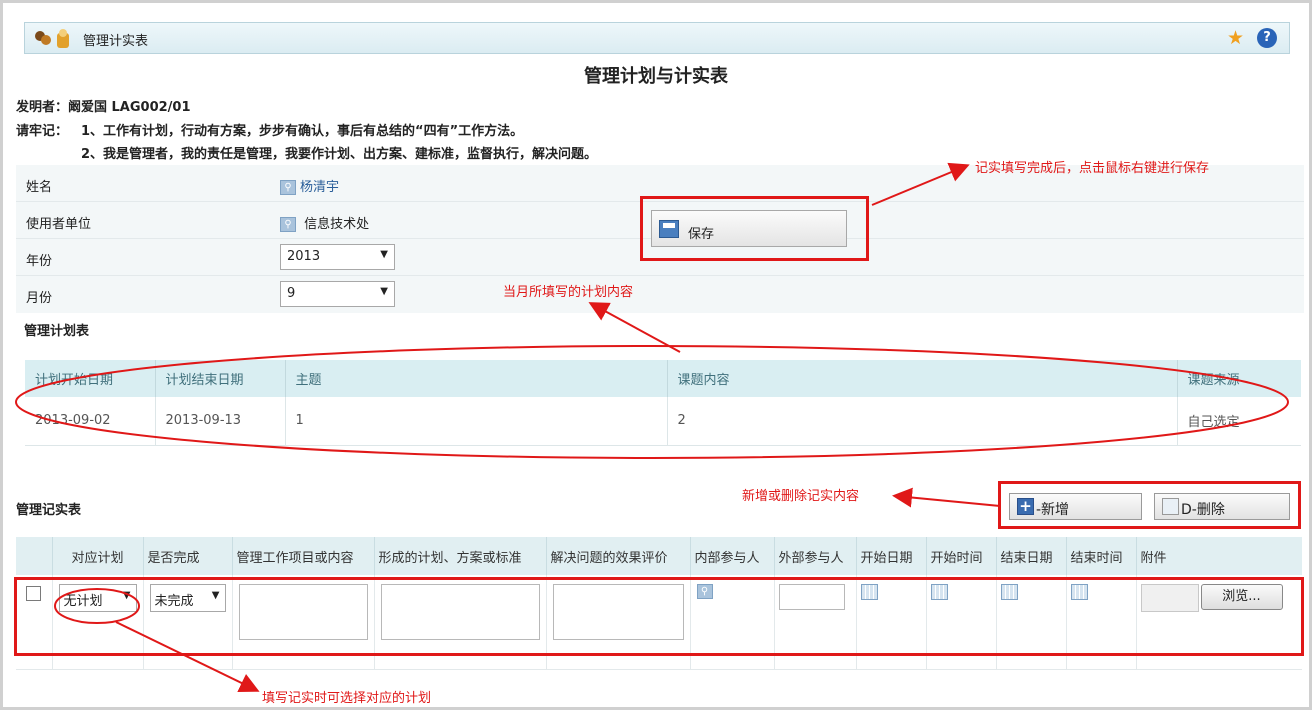 The height and width of the screenshot is (710, 1312). I want to click on select-arrow, so click(187, 657).